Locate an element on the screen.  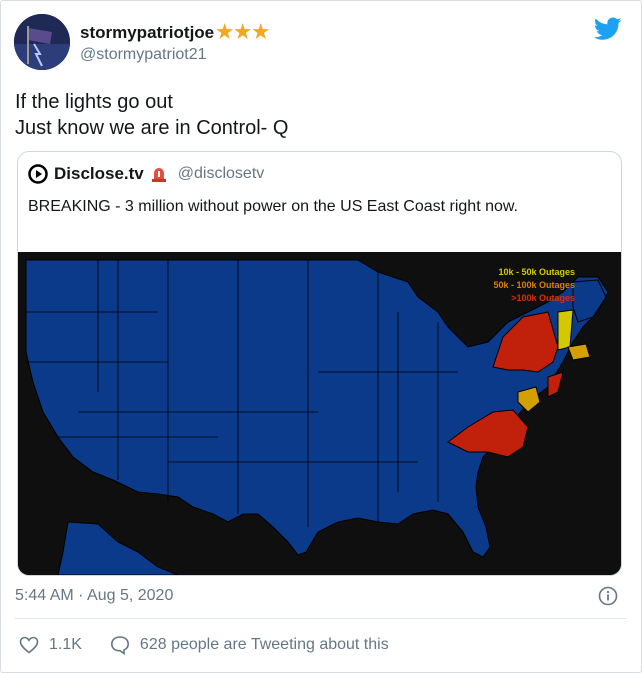
tweeting-link: 628 people are Tweeting about this is located at coordinates (249, 645).